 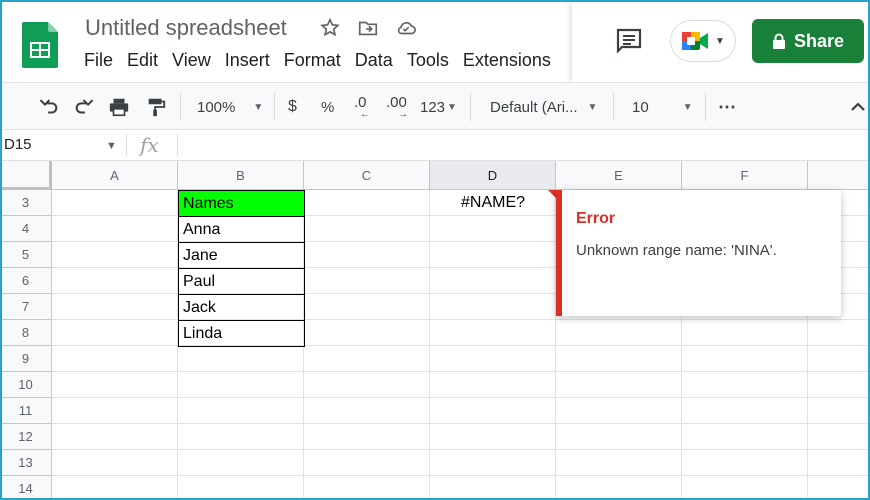 What do you see at coordinates (676, 250) in the screenshot?
I see `error-message: Unknown range name: 'NINA'.` at bounding box center [676, 250].